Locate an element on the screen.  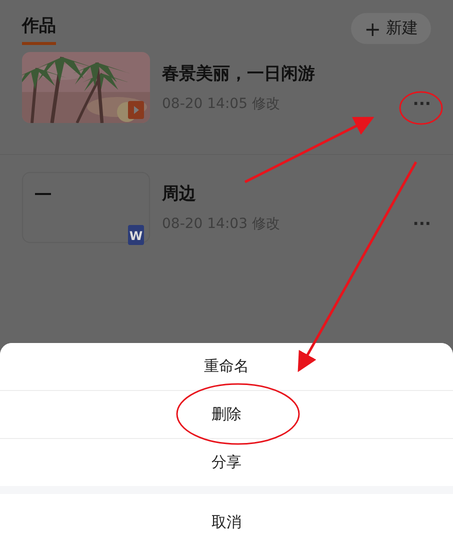
annotation-ellipse is located at coordinates (421, 108).